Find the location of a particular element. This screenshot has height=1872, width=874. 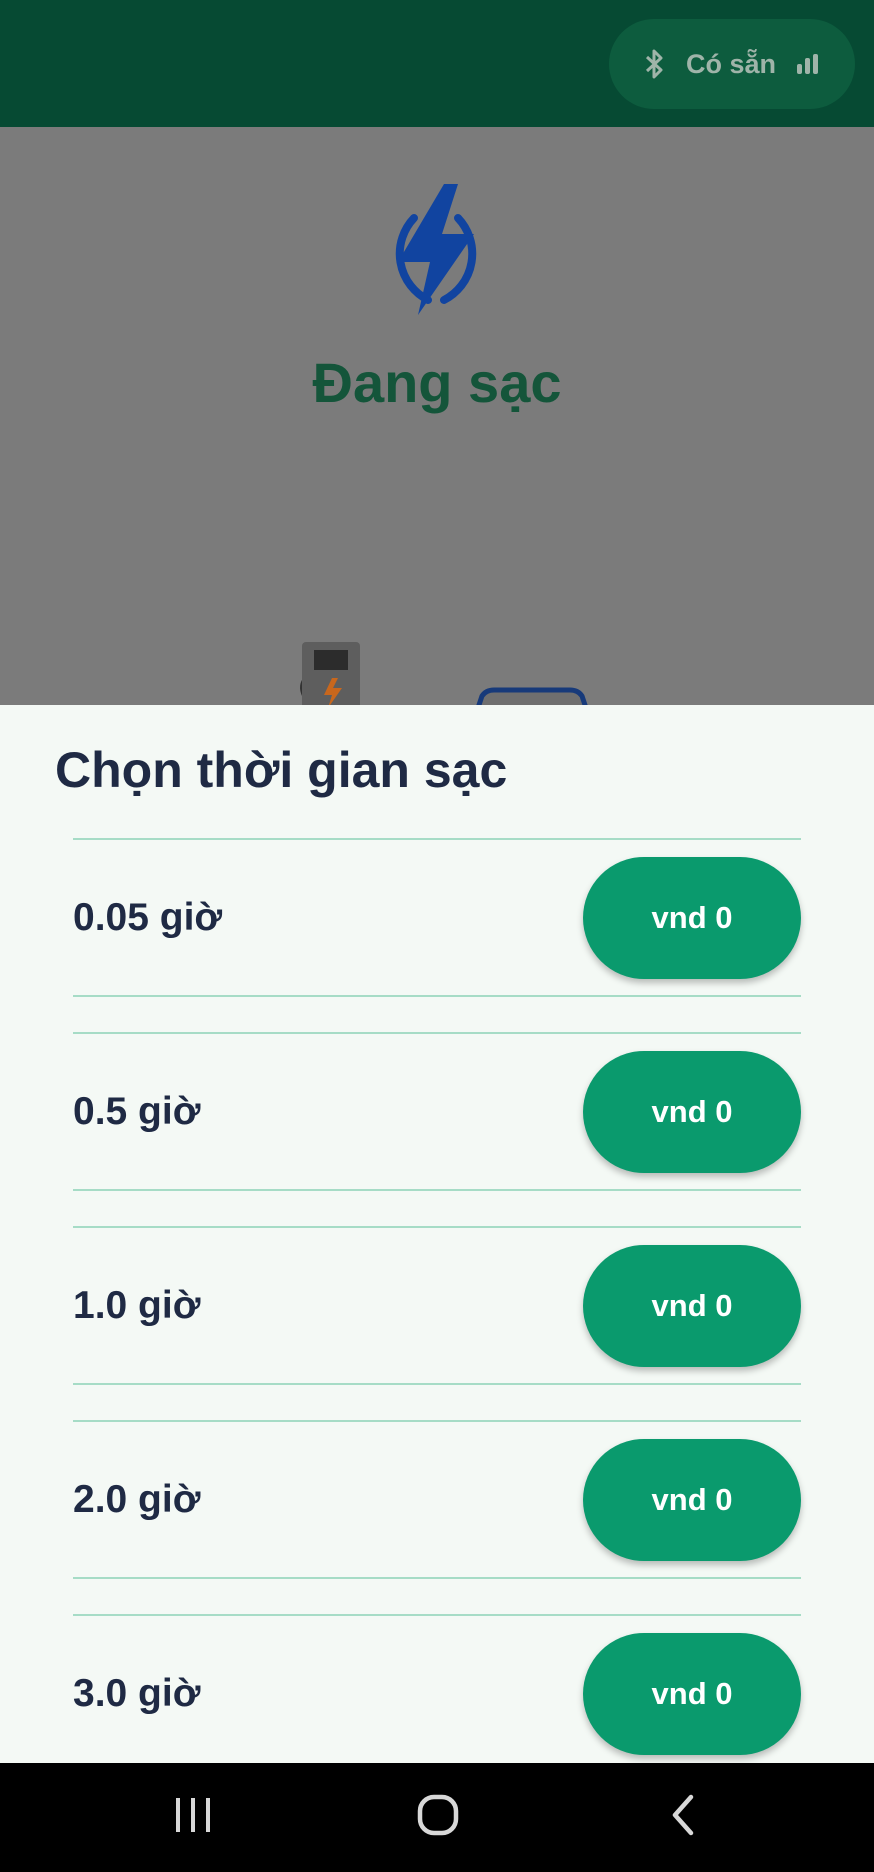

back-button is located at coordinates (683, 1817).